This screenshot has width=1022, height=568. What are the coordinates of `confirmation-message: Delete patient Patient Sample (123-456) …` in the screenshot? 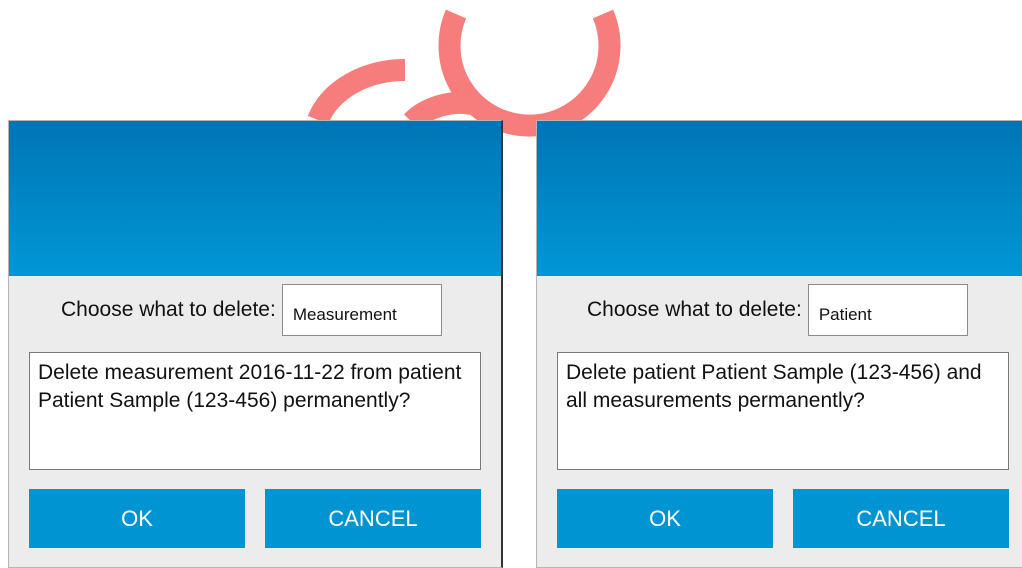 It's located at (783, 411).